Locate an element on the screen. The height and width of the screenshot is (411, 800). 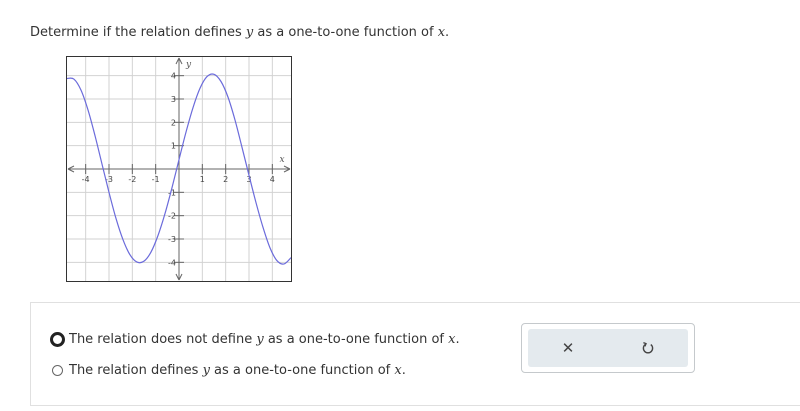
close-icon: ✕ is located at coordinates (568, 348).